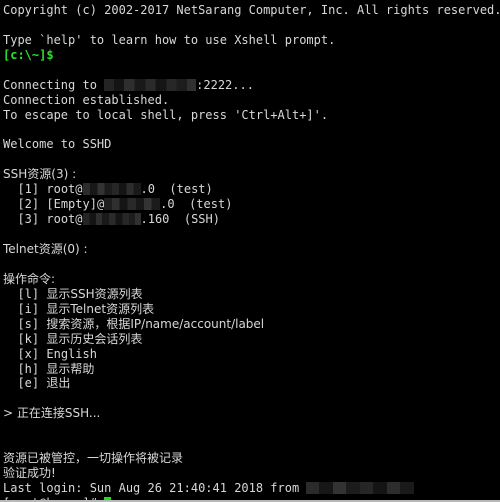  I want to click on command-key: [i], so click(28, 308).